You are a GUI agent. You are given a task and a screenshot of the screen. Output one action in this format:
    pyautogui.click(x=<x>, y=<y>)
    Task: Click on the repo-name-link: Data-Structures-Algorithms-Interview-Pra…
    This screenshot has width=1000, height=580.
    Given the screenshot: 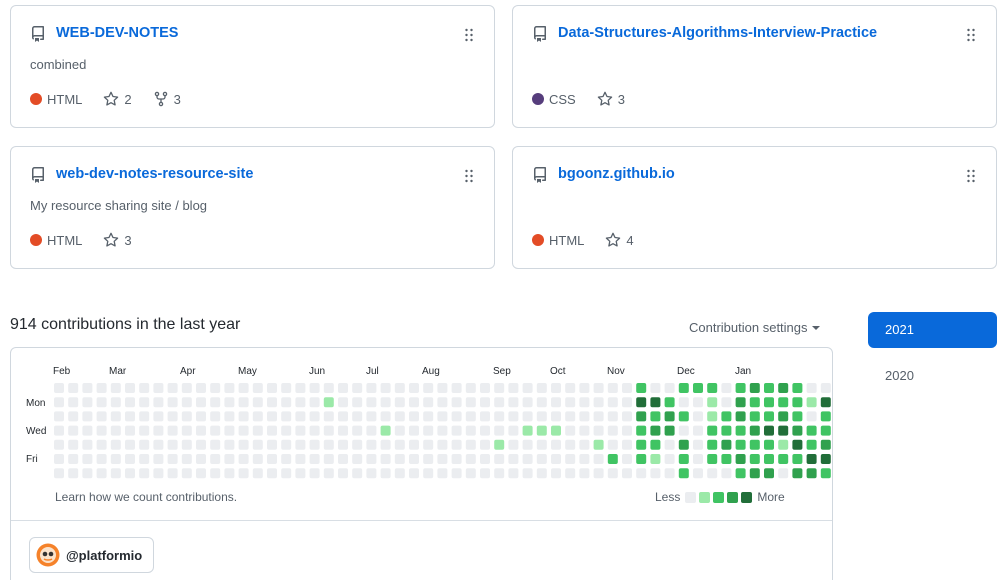 What is the action you would take?
    pyautogui.click(x=717, y=33)
    